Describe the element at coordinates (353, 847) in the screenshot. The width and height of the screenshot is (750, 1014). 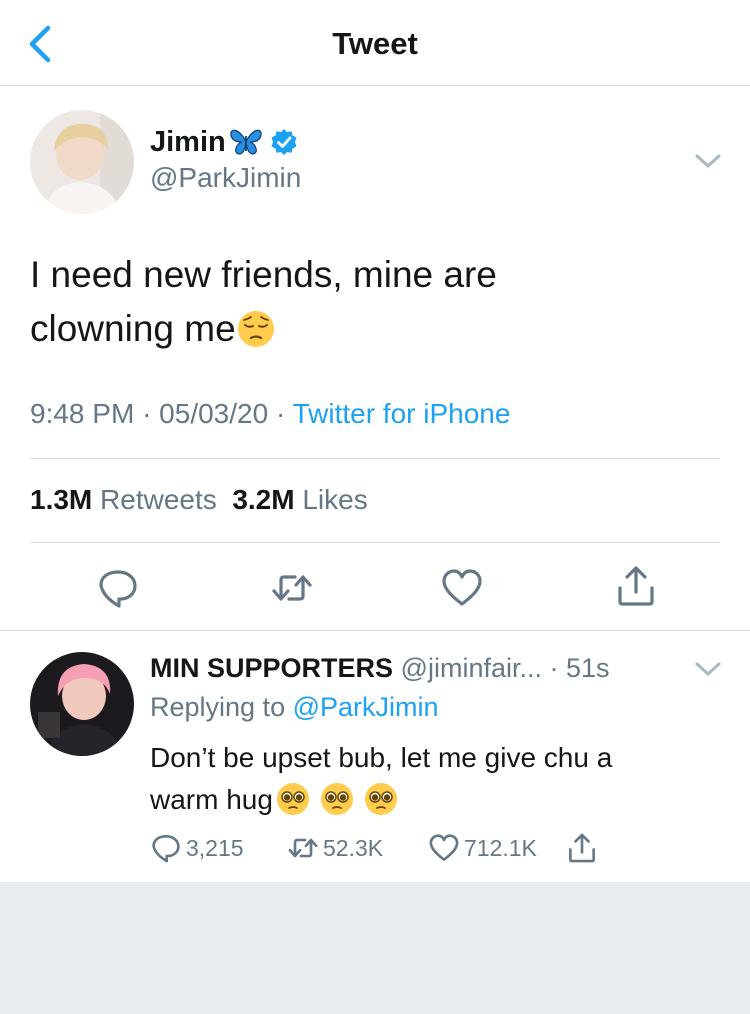
I see `reply-retweet-count: 52.3K` at that location.